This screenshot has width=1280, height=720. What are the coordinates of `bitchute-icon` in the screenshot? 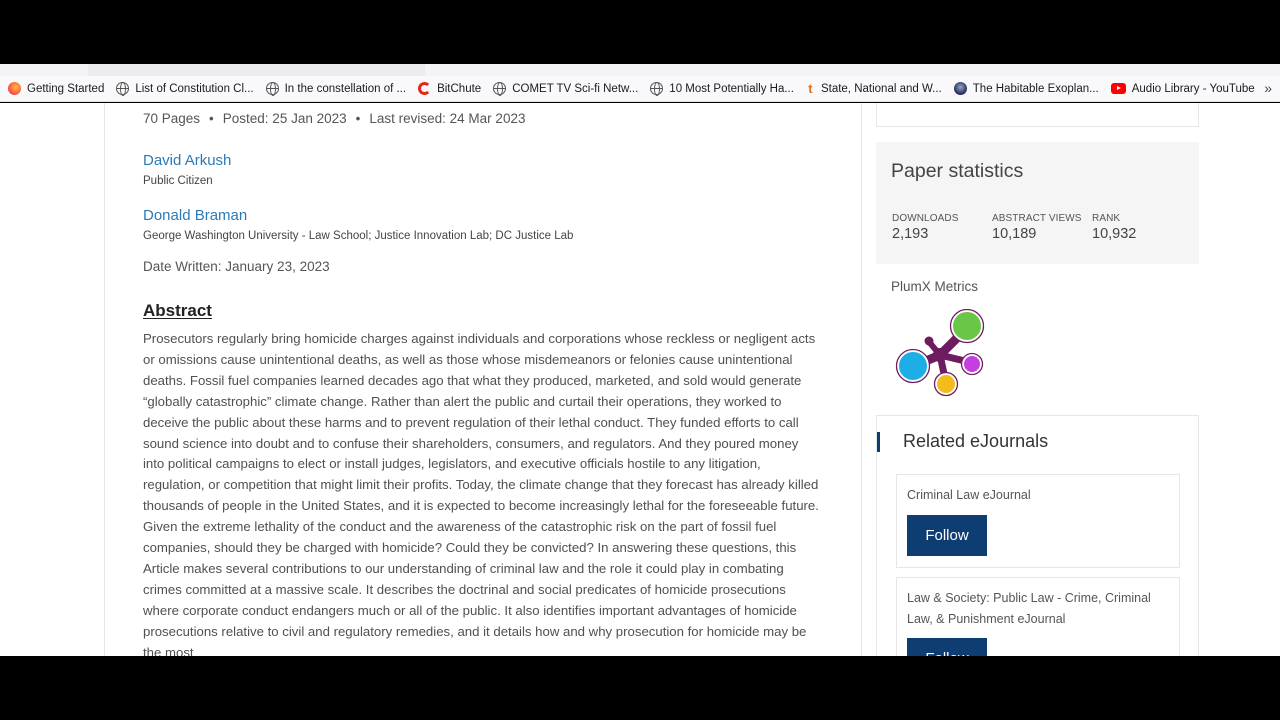 It's located at (425, 88).